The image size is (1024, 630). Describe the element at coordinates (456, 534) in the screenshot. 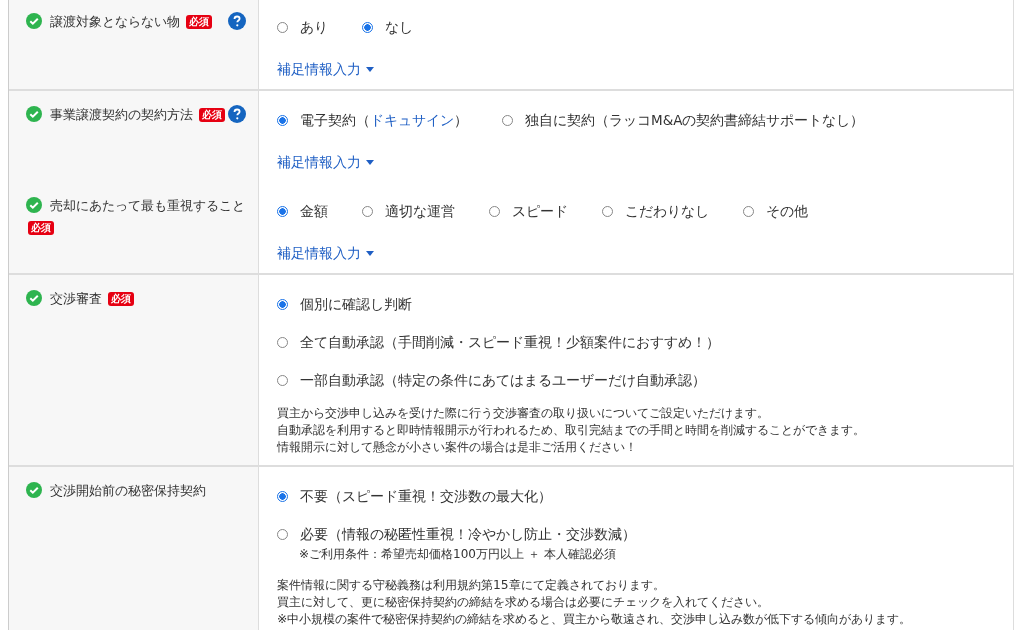

I see `radio-option: 必要（情報の秘匿性重視！冷やかし防止・交渉数減）` at that location.